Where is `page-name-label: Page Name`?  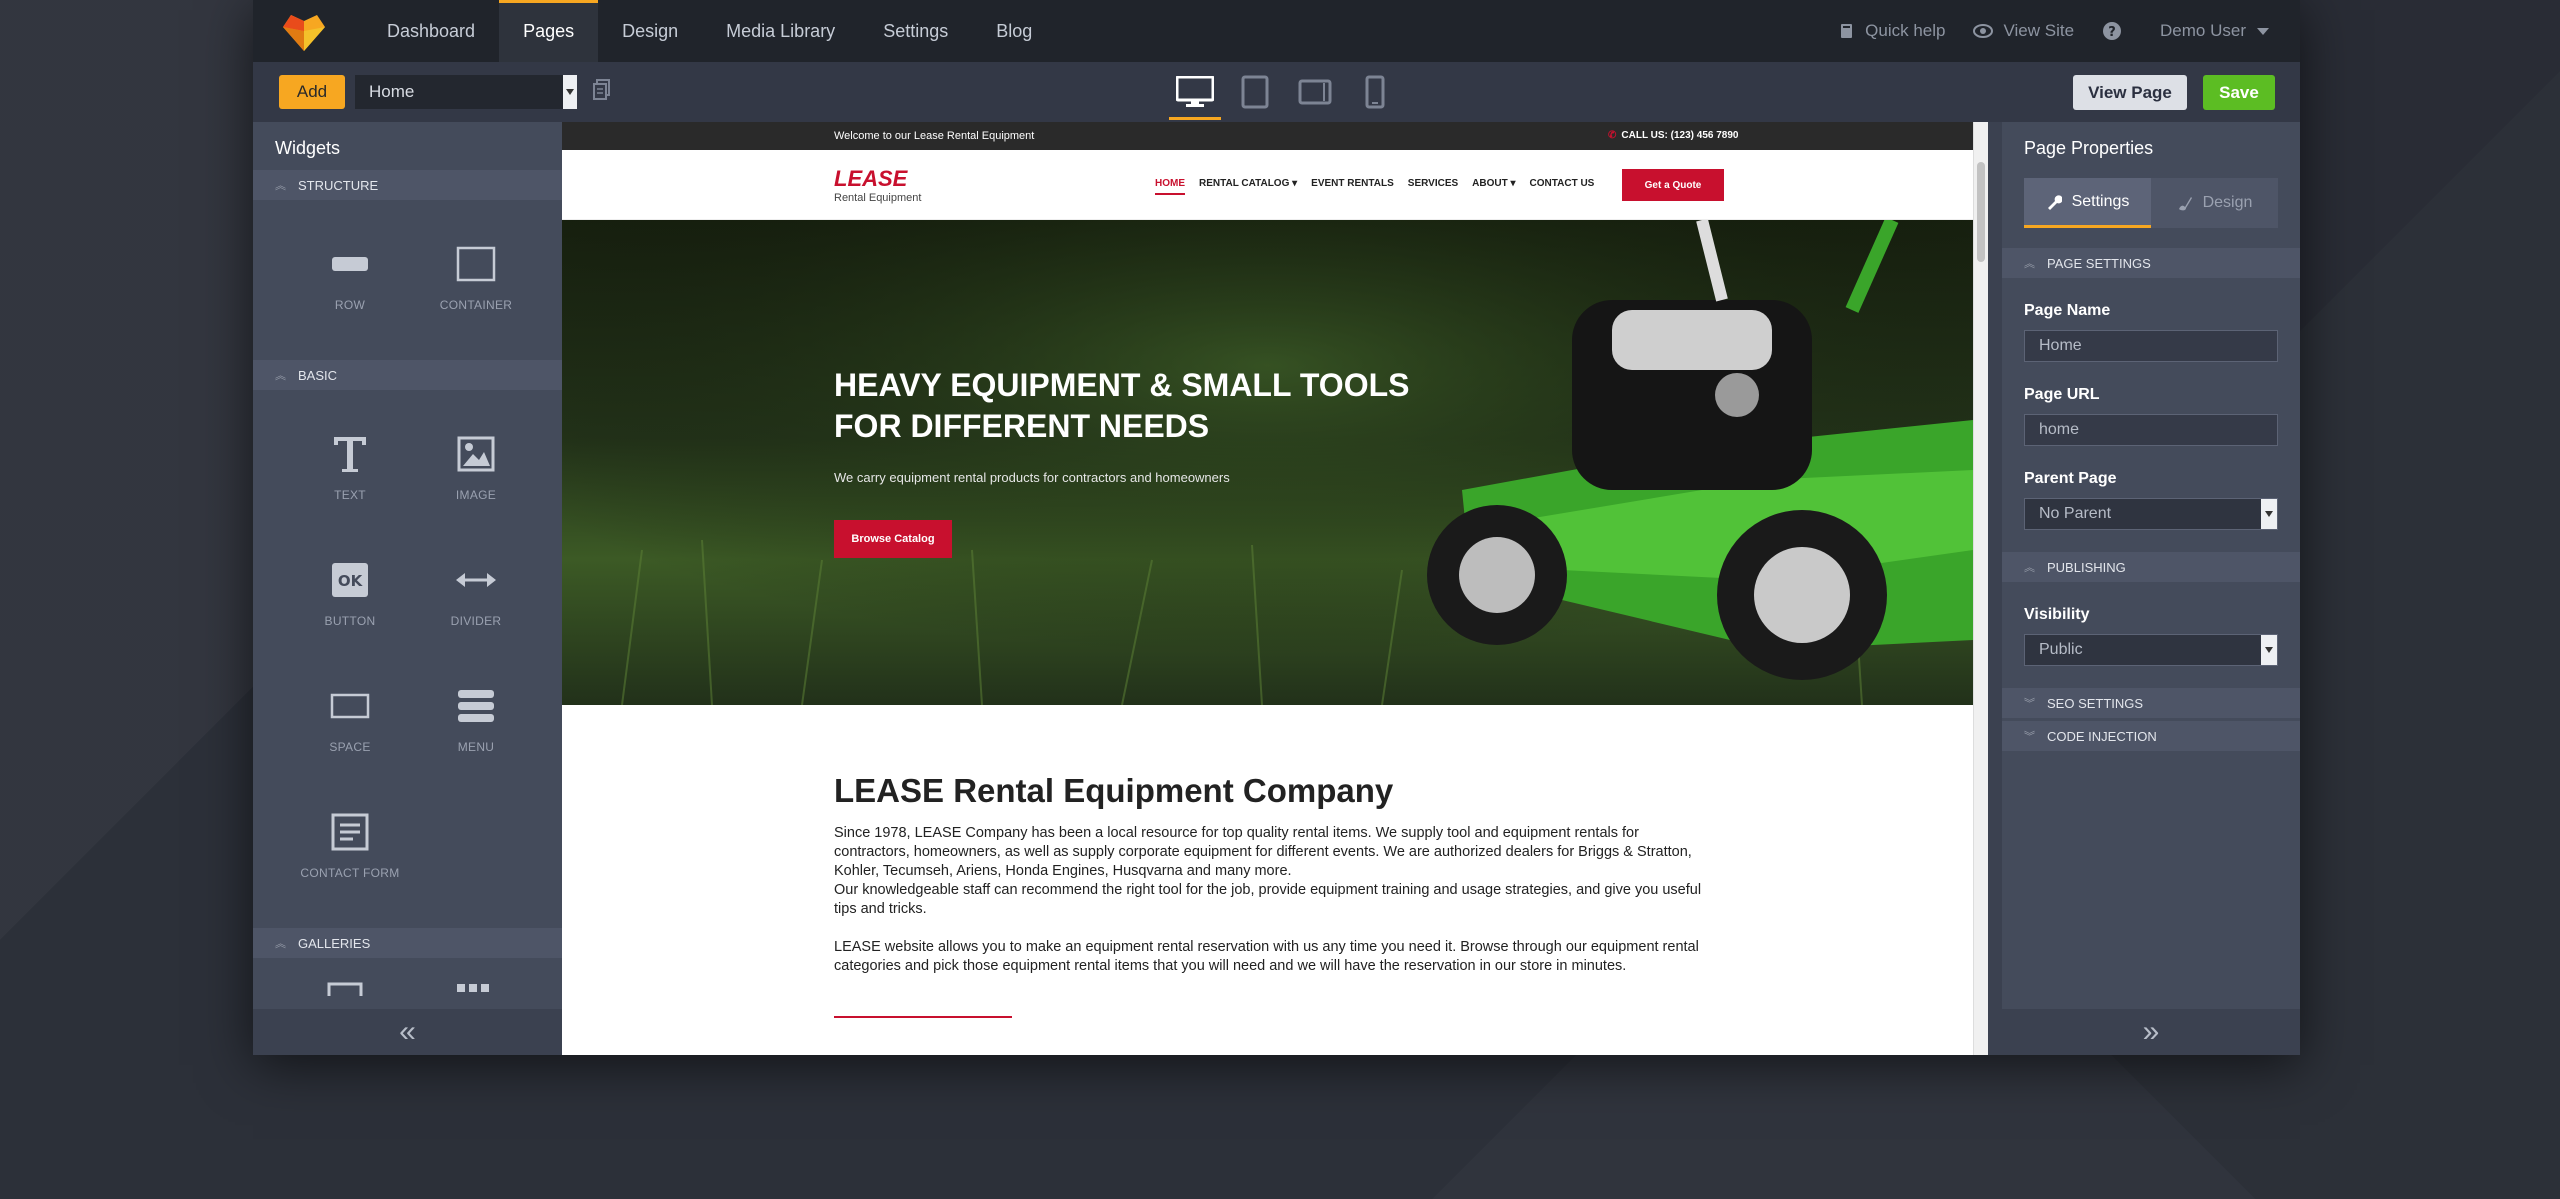 page-name-label: Page Name is located at coordinates (2067, 310).